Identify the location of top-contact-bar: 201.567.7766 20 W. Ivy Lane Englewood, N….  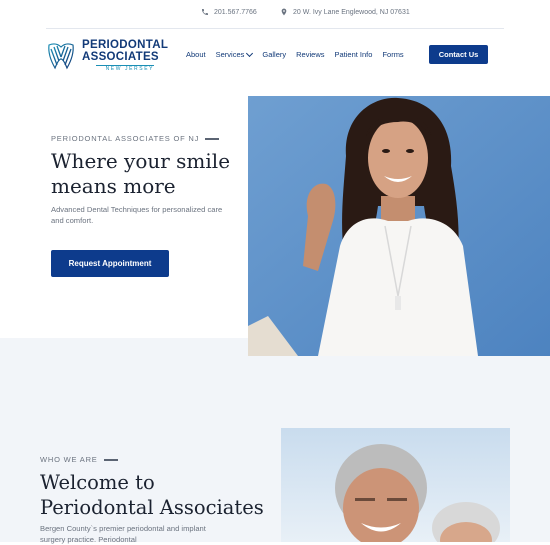
(275, 14).